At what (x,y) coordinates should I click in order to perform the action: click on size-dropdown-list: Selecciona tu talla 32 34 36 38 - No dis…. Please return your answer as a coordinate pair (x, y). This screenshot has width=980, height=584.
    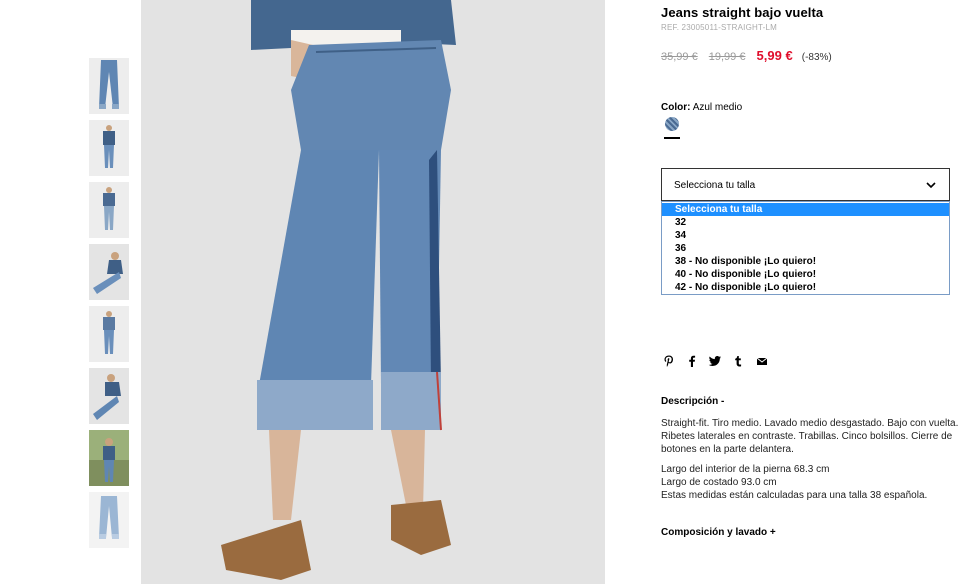
    Looking at the image, I should click on (805, 248).